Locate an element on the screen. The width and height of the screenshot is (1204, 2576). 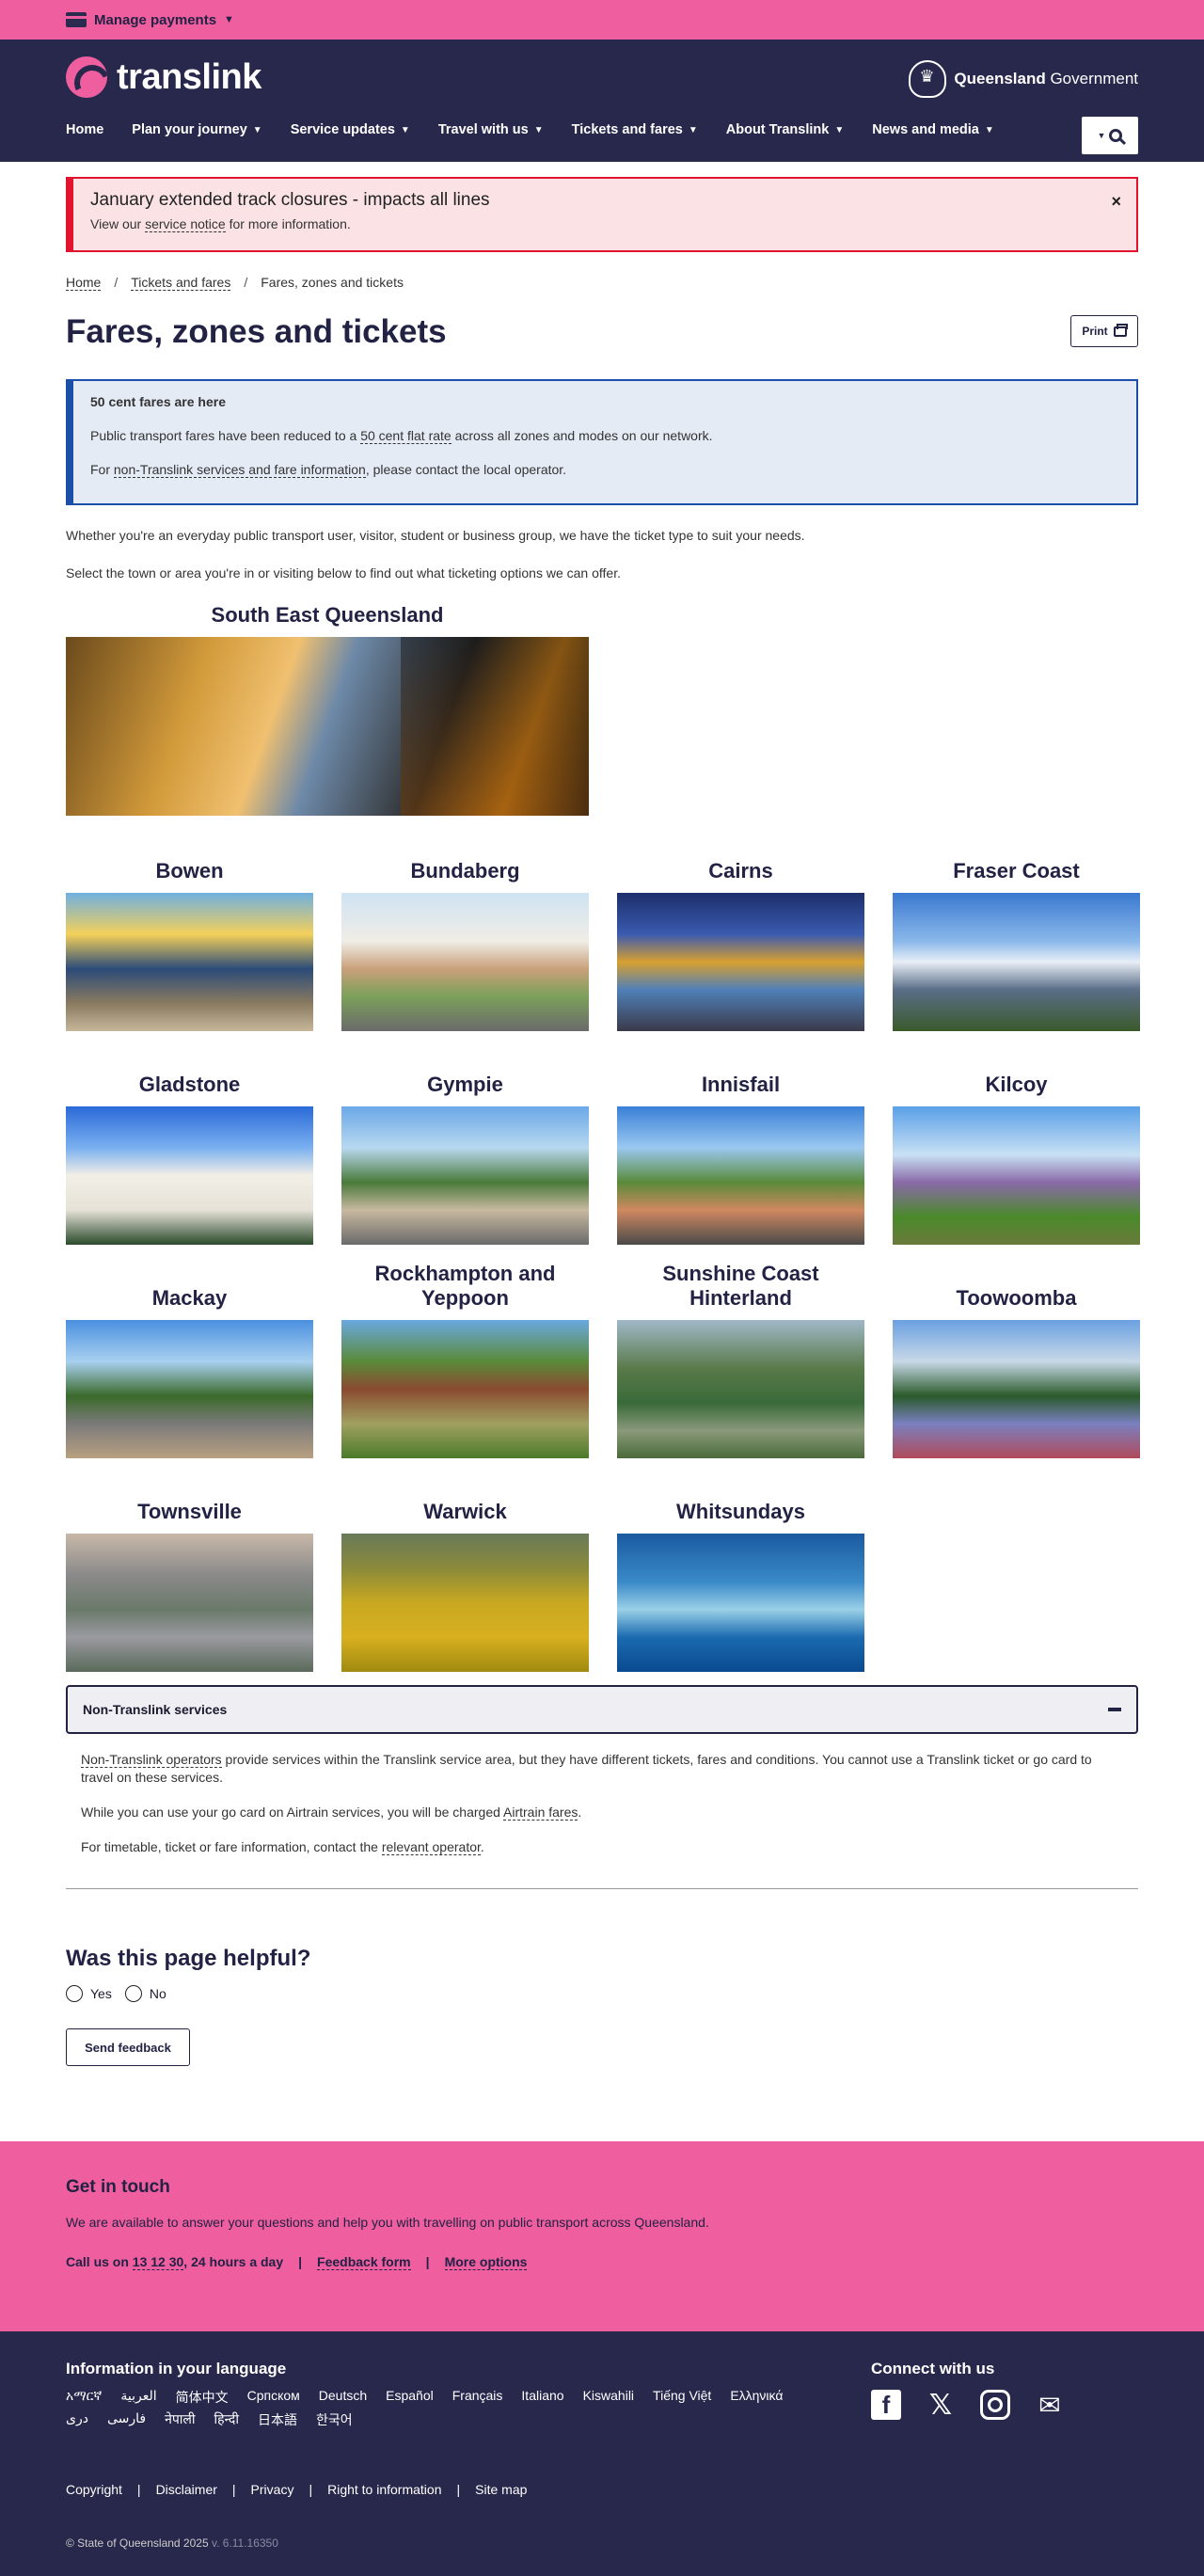
disclaimer-link: Disclaimer is located at coordinates (187, 2489).